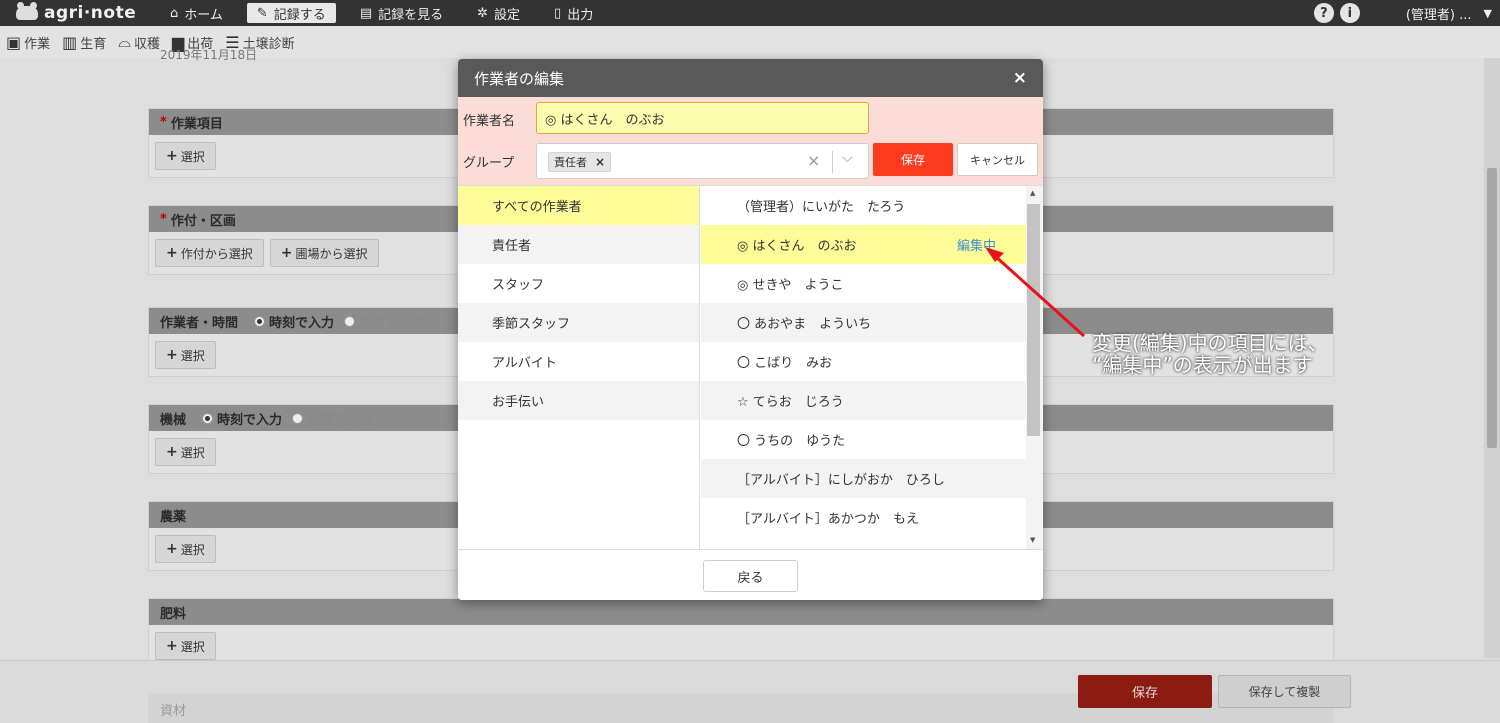 The width and height of the screenshot is (1500, 723). What do you see at coordinates (578, 283) in the screenshot?
I see `group-item-staff: スタッフ` at bounding box center [578, 283].